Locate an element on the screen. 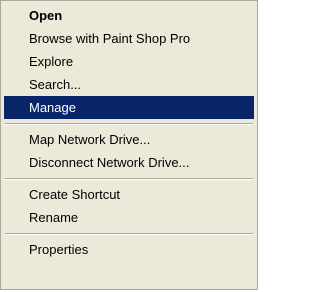 This screenshot has width=320, height=292. menu-item-rename: Rename is located at coordinates (129, 217).